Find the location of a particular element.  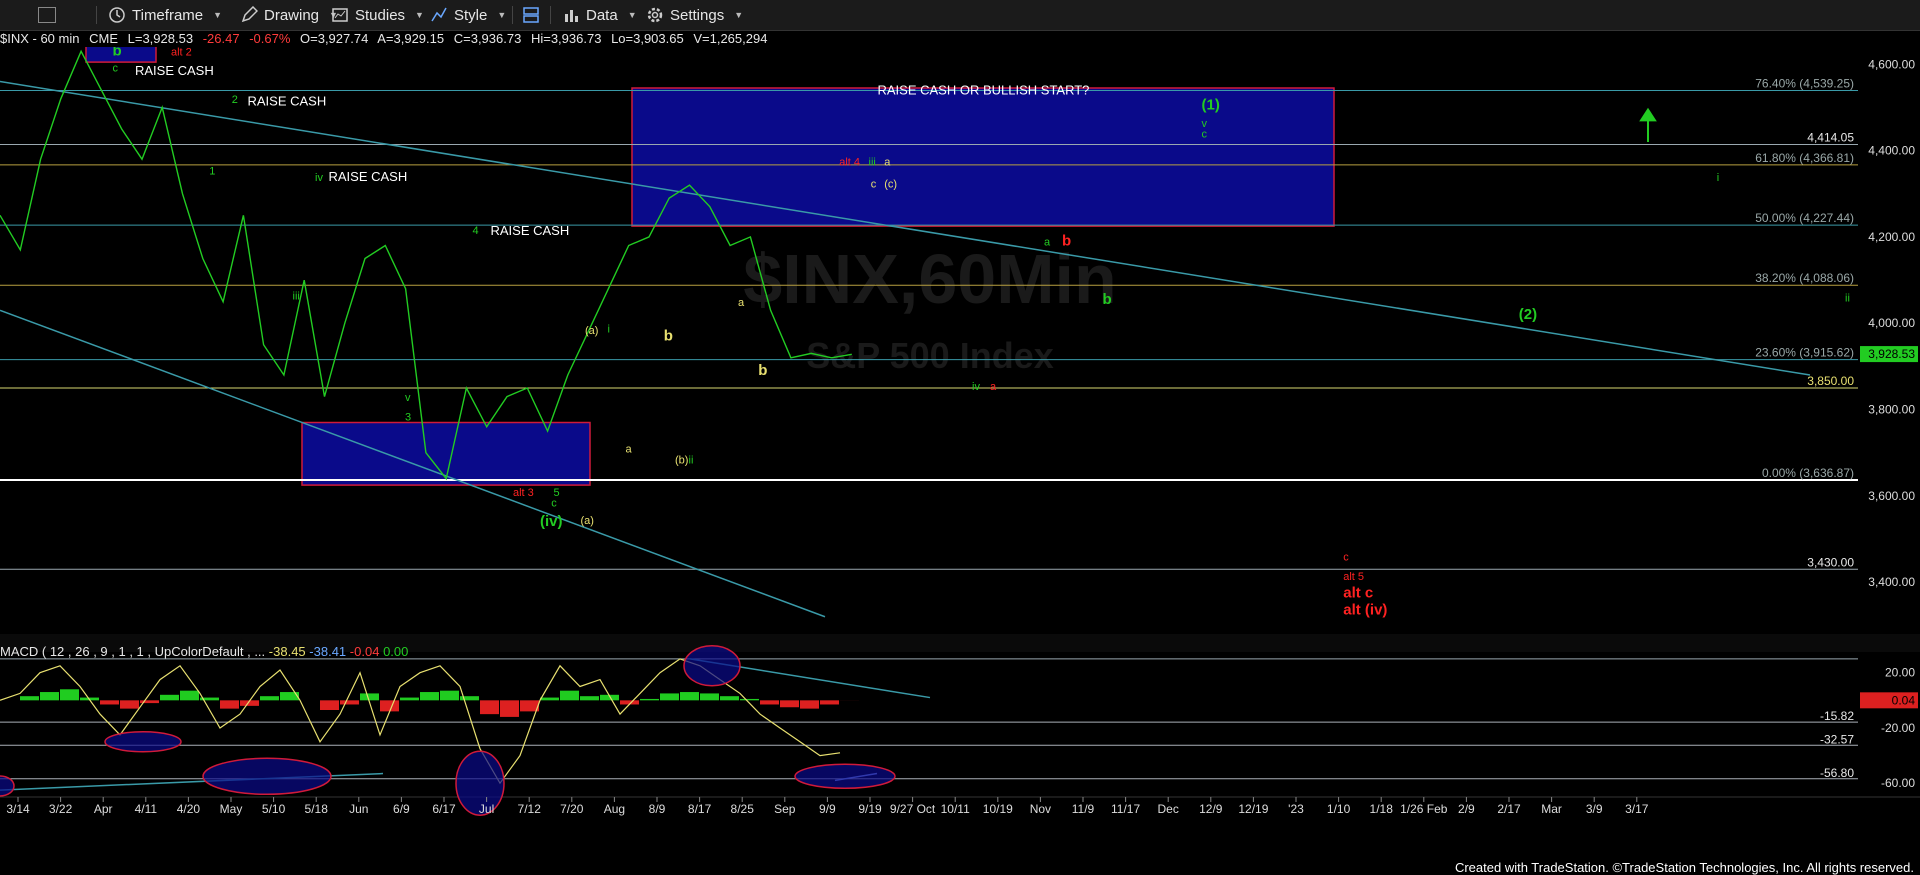

net-change: -26.47 is located at coordinates (221, 38).